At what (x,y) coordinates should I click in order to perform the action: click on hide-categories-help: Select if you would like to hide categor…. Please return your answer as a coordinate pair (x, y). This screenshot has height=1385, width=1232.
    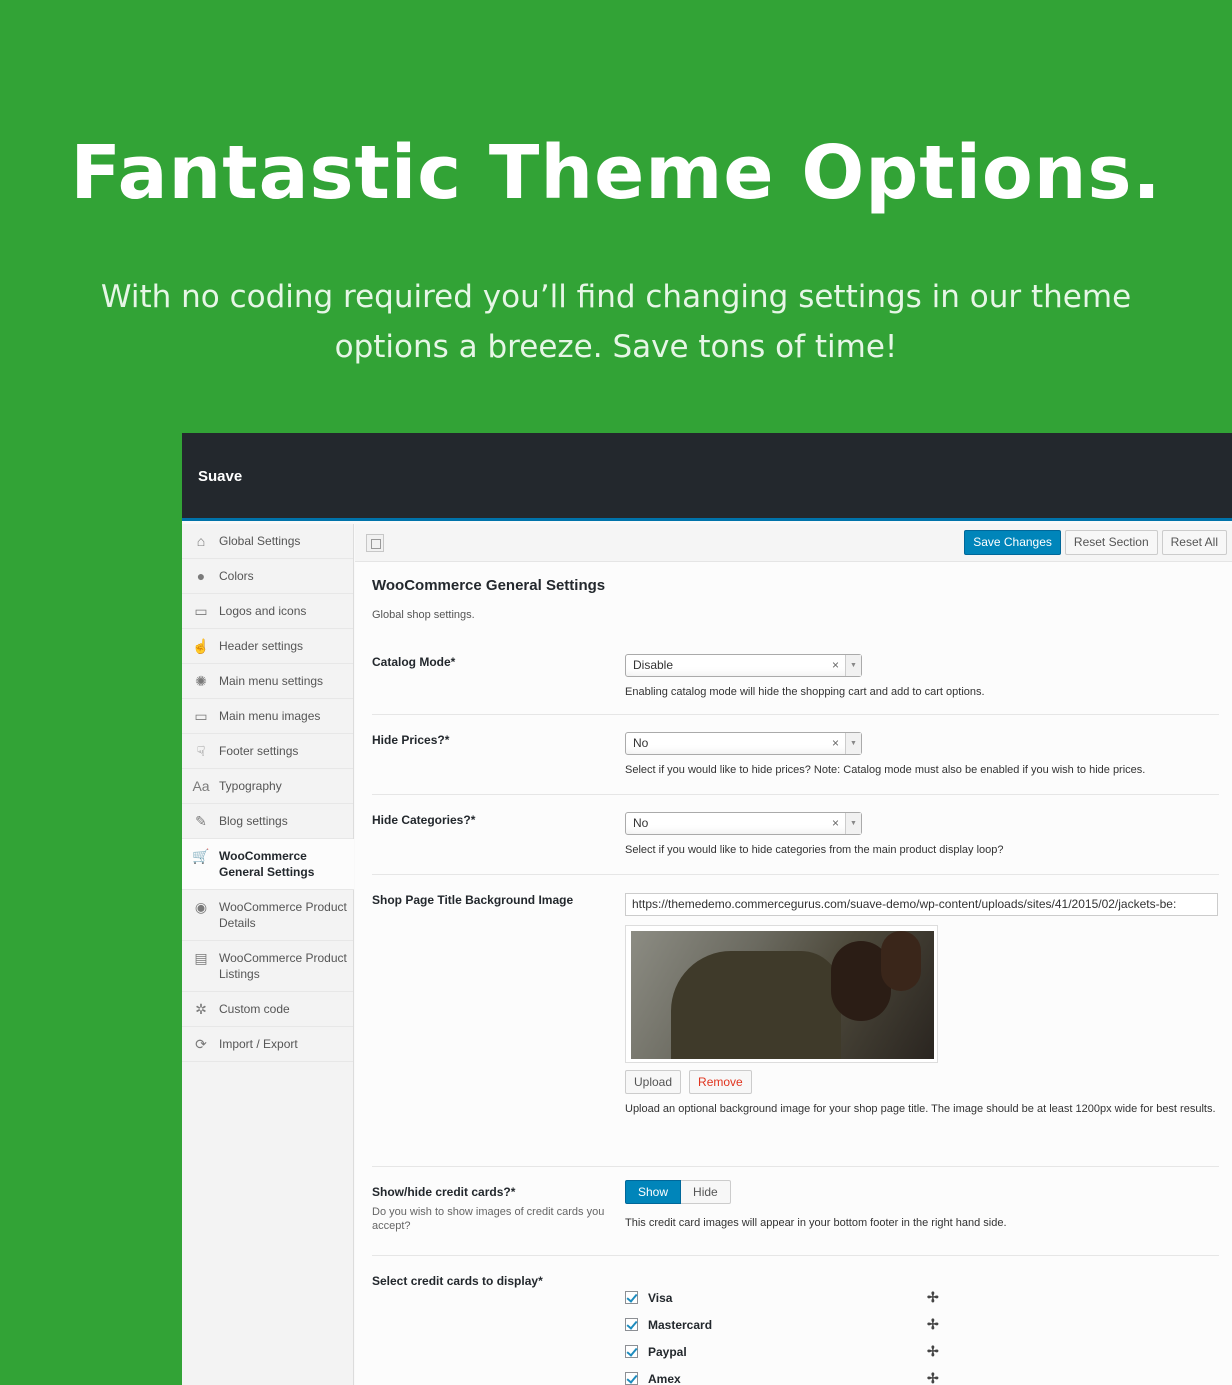
    Looking at the image, I should click on (814, 850).